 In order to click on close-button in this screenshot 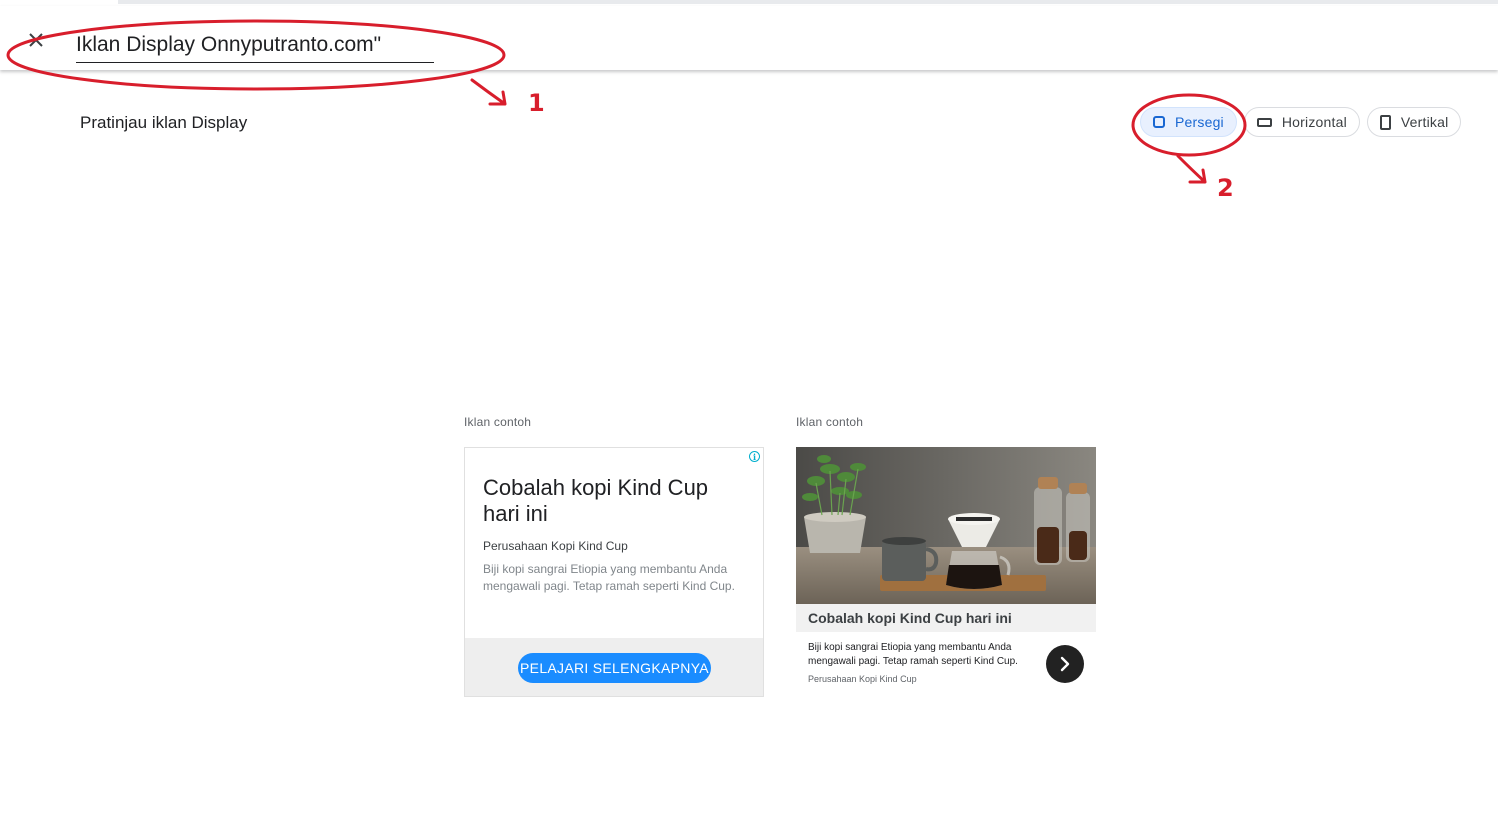, I will do `click(36, 40)`.